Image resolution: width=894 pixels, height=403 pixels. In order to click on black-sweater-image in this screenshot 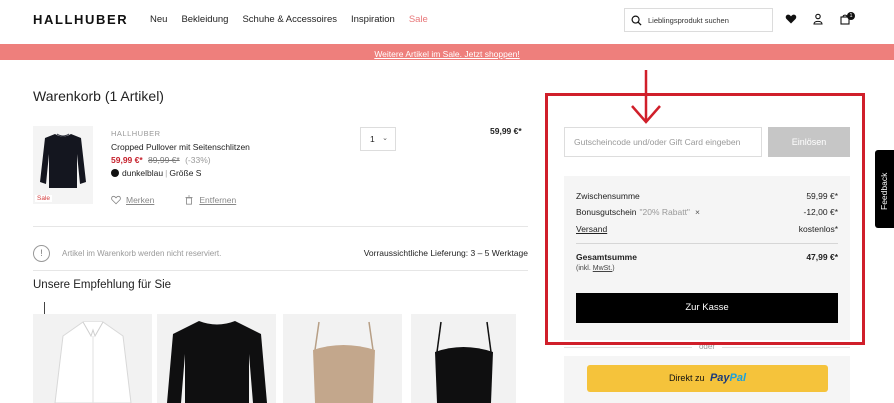, I will do `click(216, 358)`.